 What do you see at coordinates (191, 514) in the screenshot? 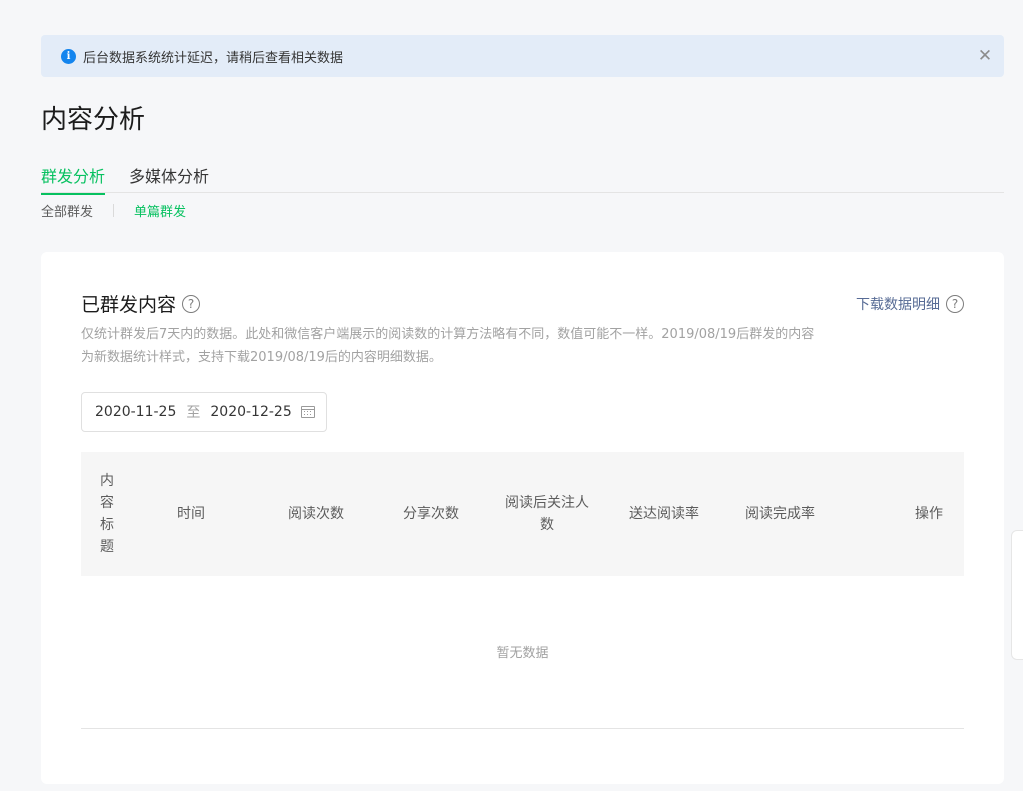
I see `header-time: 时间` at bounding box center [191, 514].